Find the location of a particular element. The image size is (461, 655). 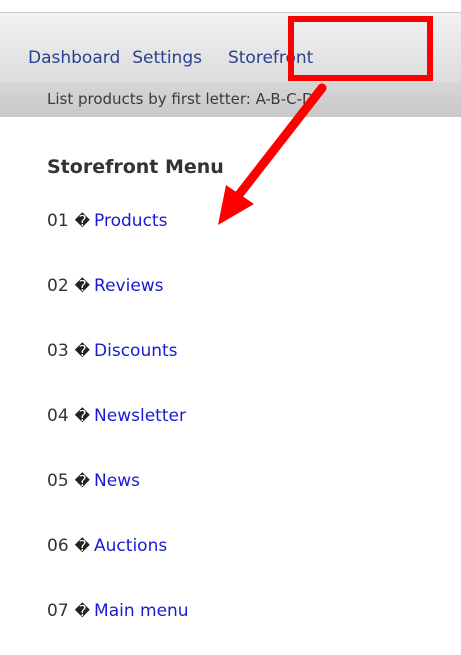

letter-filter-bar: List products by first letter: A-B-C-D- is located at coordinates (230, 99).